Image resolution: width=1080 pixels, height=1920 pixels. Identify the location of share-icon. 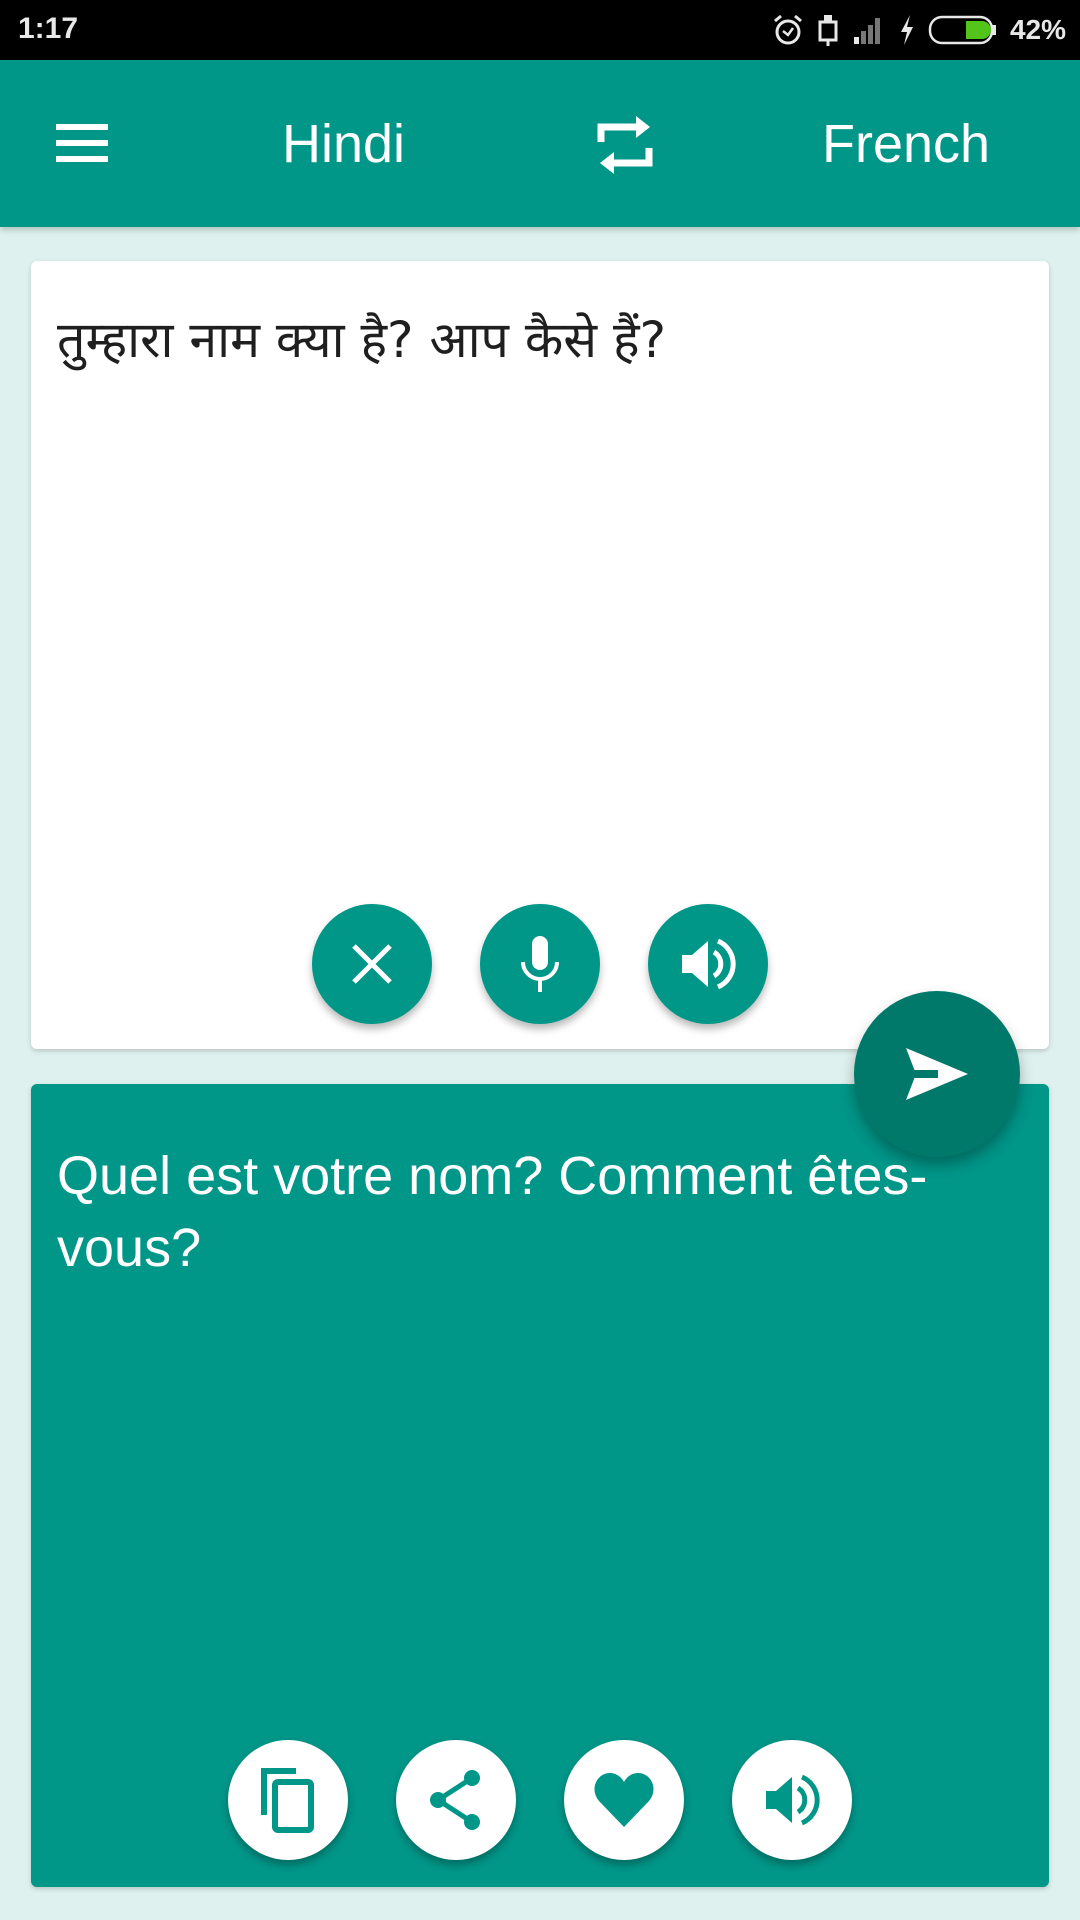
(455, 1800).